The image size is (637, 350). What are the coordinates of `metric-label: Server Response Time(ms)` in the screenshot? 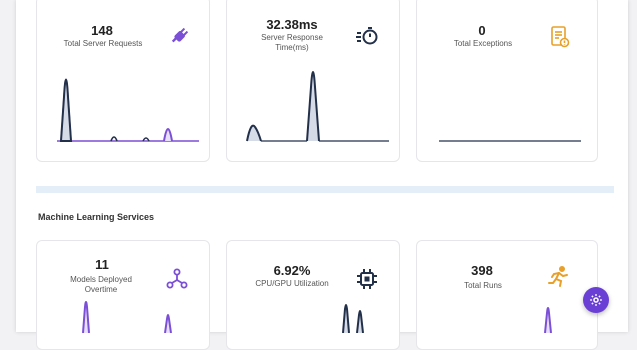 It's located at (292, 42).